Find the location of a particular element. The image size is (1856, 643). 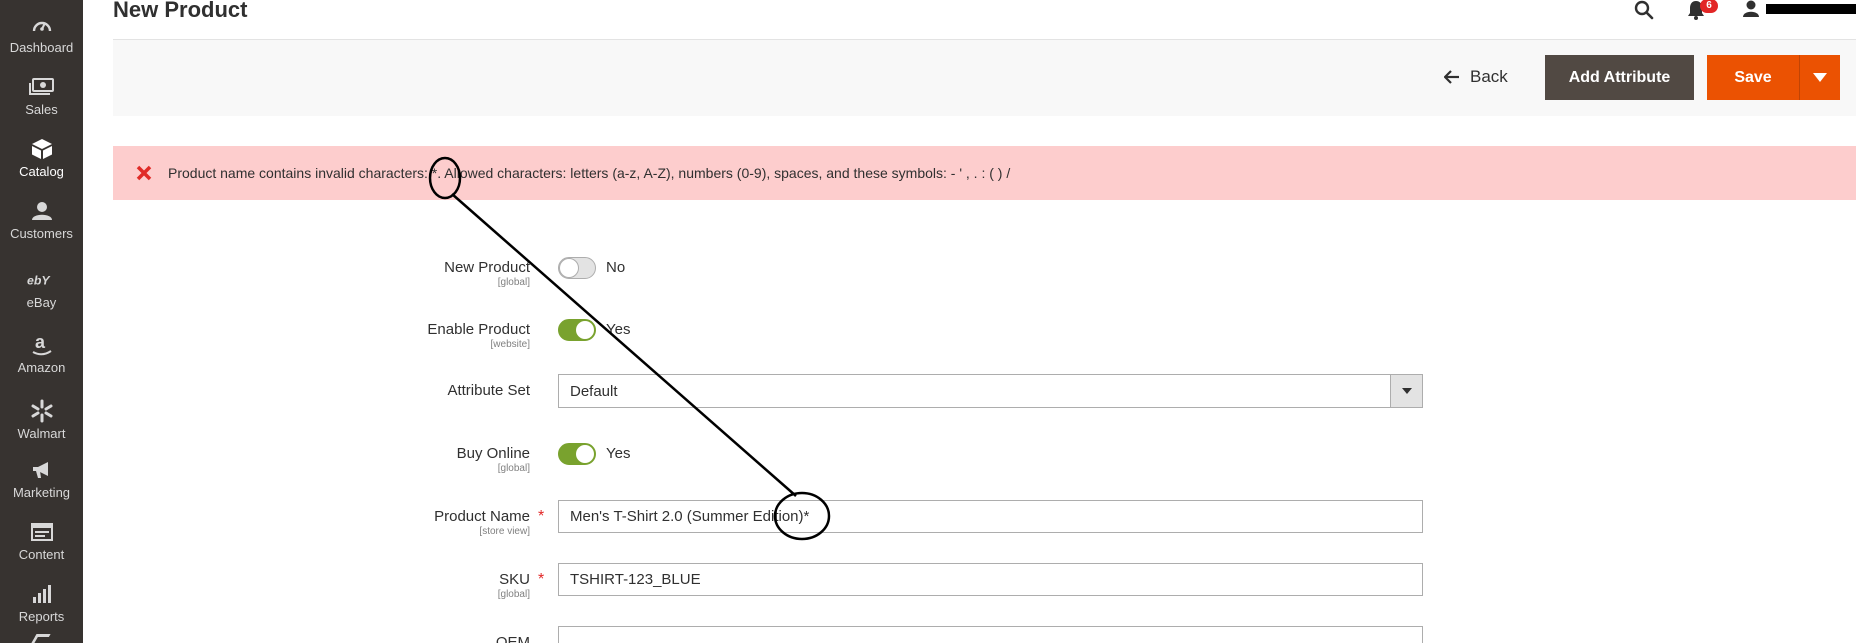

product-name-input is located at coordinates (990, 516).